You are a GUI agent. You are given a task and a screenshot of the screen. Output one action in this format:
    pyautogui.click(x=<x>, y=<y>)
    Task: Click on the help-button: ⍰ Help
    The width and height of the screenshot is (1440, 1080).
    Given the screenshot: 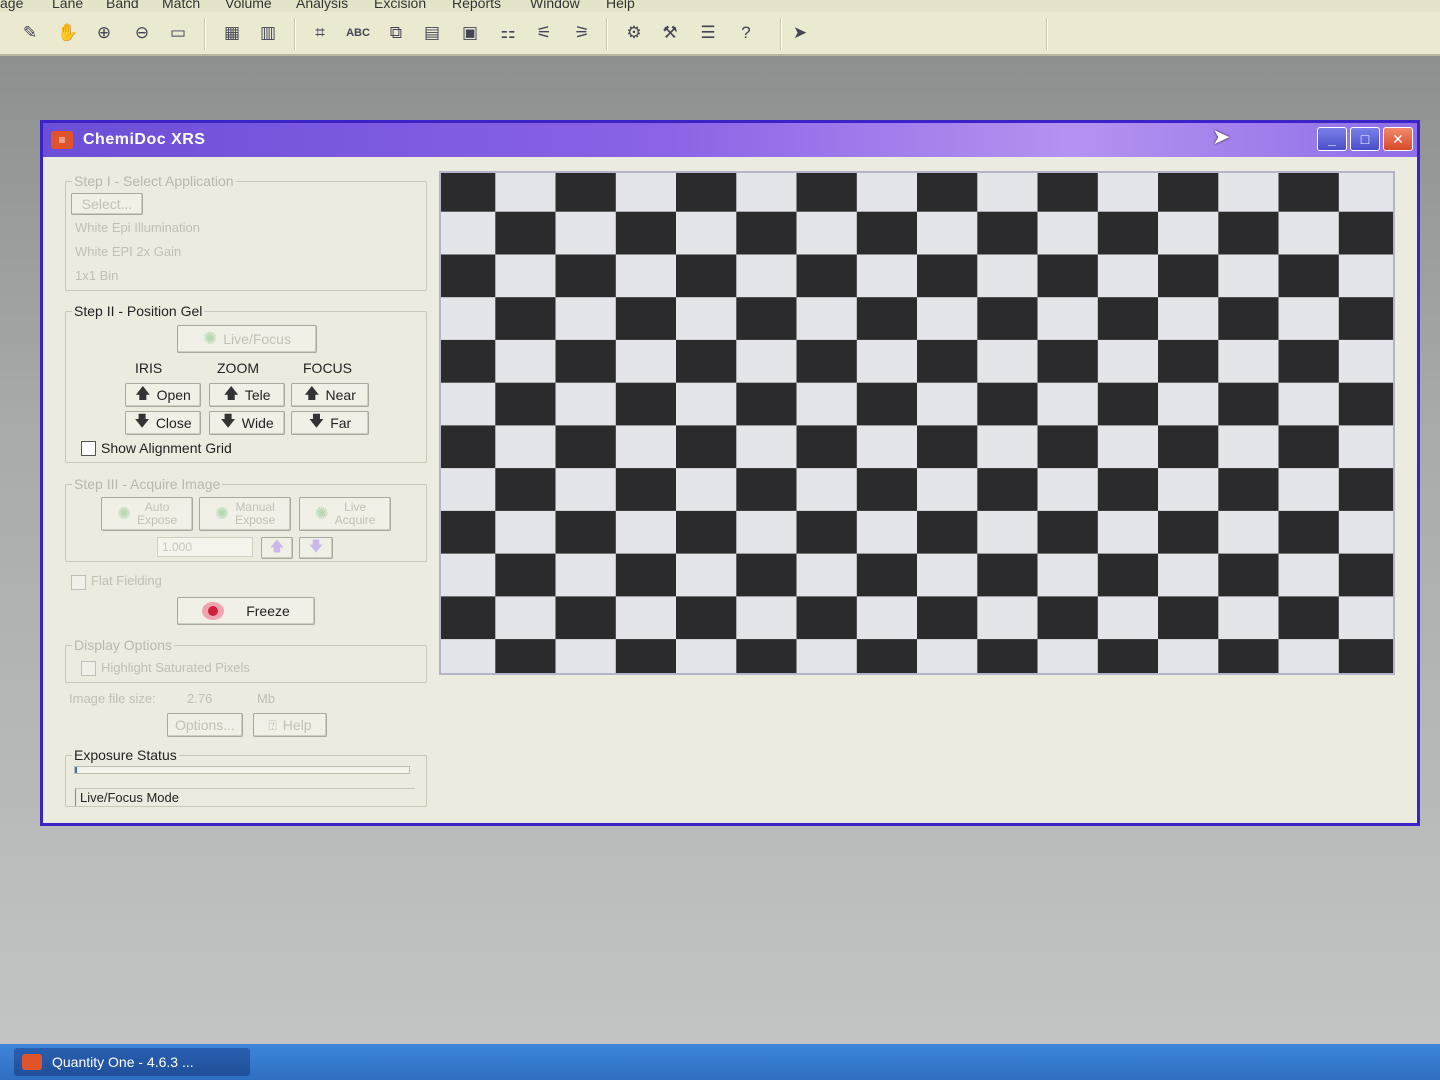 What is the action you would take?
    pyautogui.click(x=290, y=725)
    